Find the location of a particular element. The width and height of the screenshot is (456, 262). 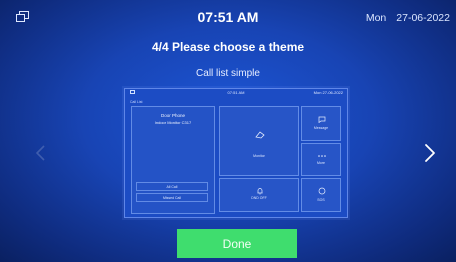

preview-missed-call-button: Missed Call is located at coordinates (172, 197).